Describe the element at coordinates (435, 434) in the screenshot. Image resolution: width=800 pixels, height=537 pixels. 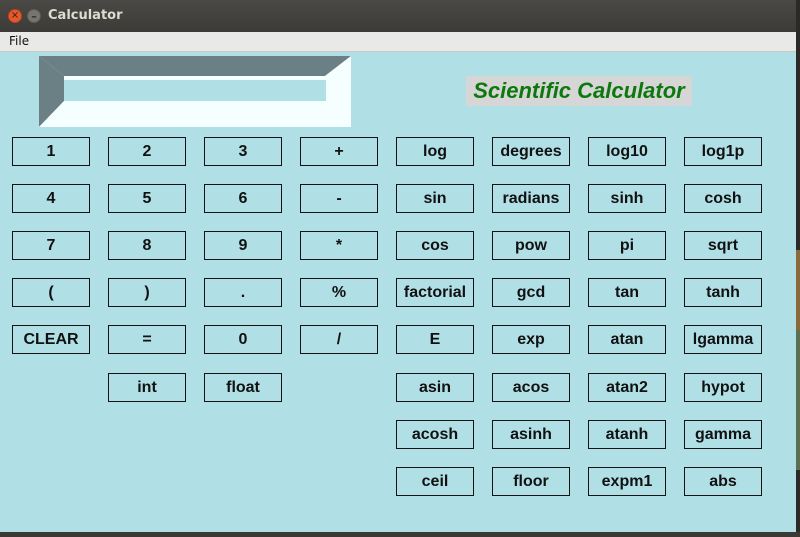
I see `button-acosh: acosh` at that location.